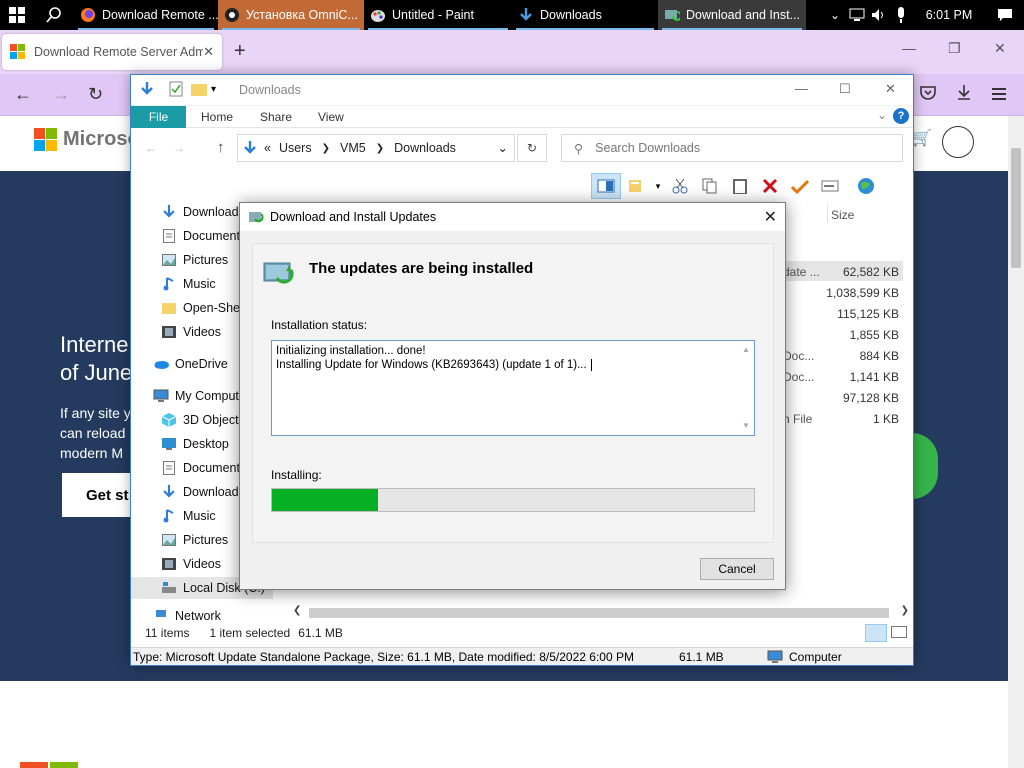  What do you see at coordinates (158, 117) in the screenshot?
I see `tab-file: File` at bounding box center [158, 117].